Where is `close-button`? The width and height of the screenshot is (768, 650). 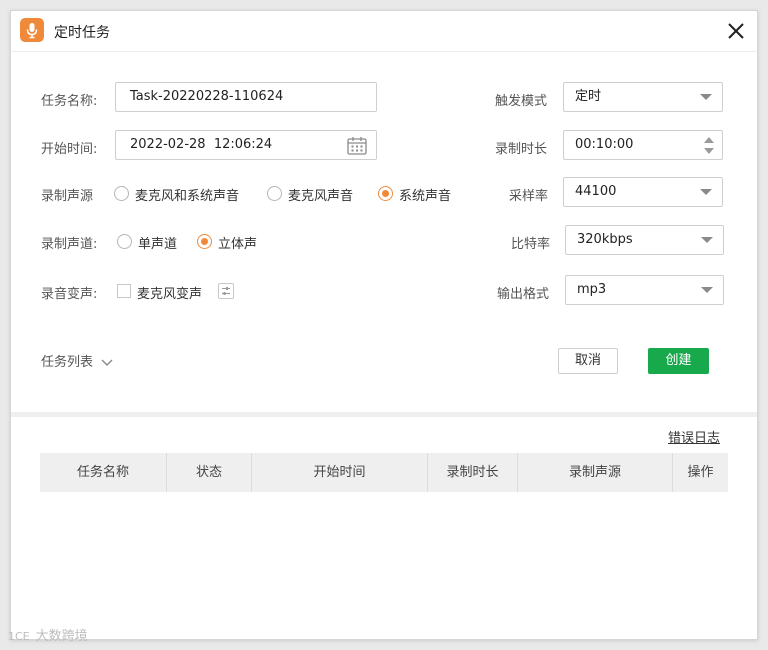 close-button is located at coordinates (736, 31).